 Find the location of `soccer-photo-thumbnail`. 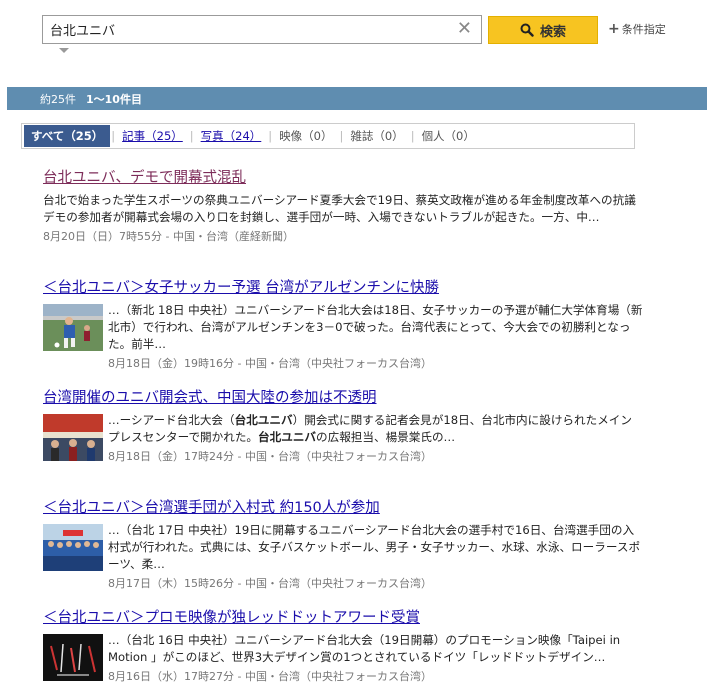

soccer-photo-thumbnail is located at coordinates (73, 327).